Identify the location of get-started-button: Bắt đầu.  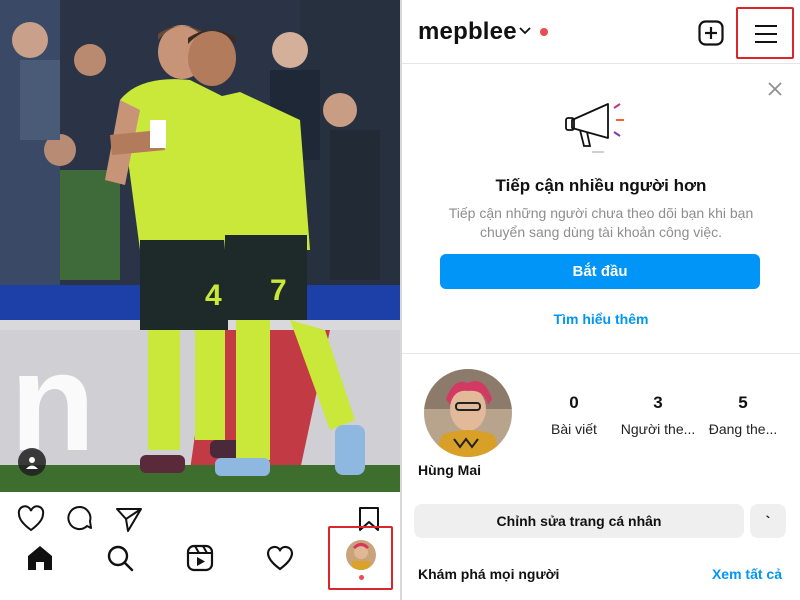
(600, 271).